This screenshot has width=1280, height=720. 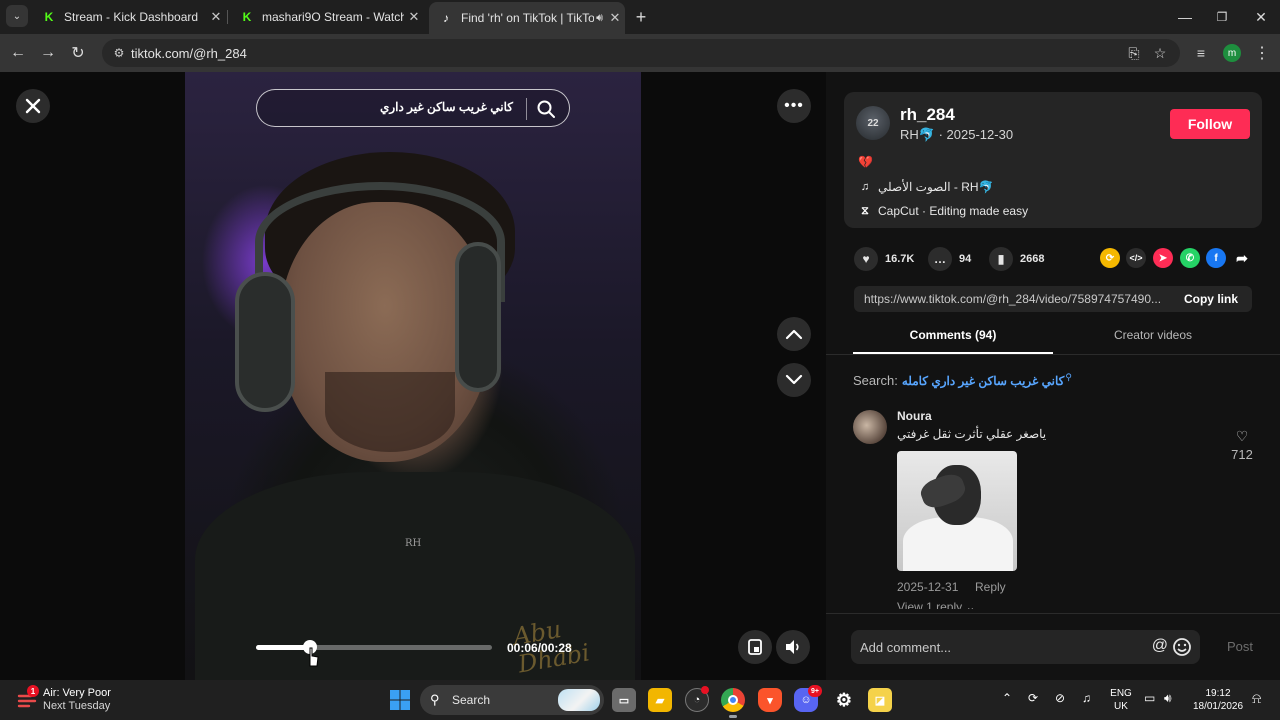 I want to click on more-options-button: •••, so click(x=794, y=106).